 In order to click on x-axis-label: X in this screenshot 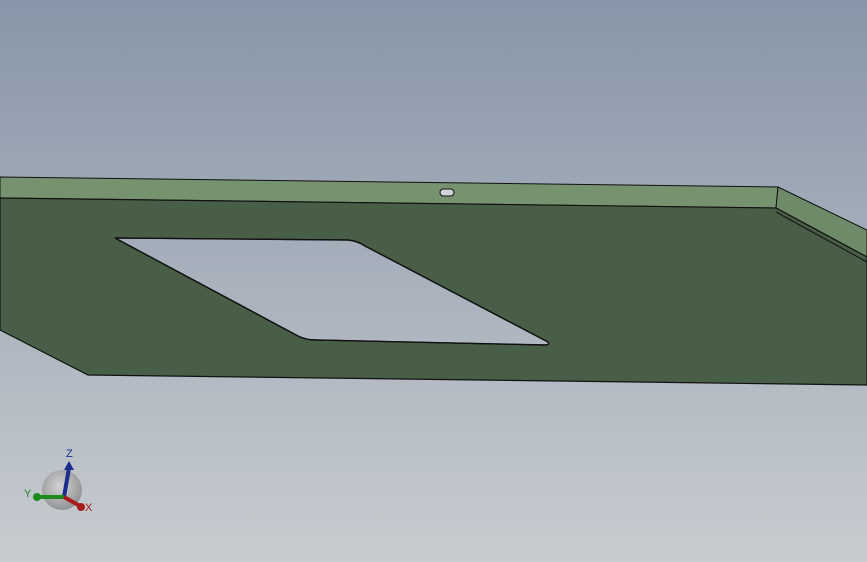, I will do `click(89, 508)`.